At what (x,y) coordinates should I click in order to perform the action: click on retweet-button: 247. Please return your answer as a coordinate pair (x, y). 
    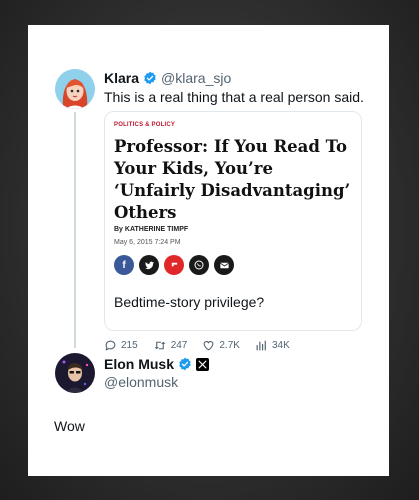
    Looking at the image, I should click on (170, 345).